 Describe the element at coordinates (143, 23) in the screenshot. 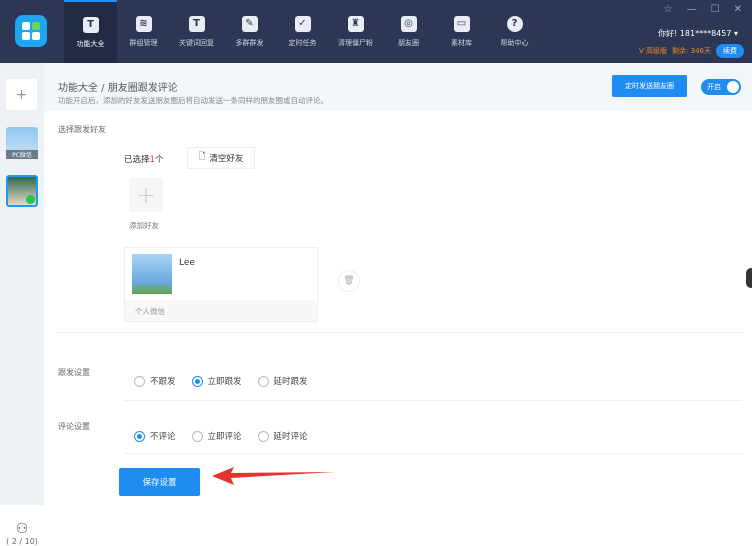

I see `layers-icon: ≋` at that location.